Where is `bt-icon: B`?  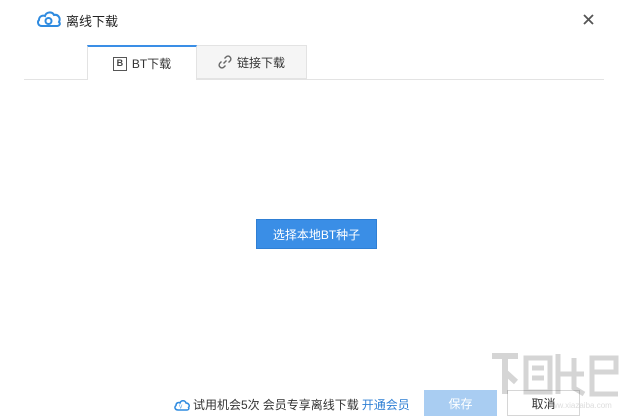 bt-icon: B is located at coordinates (119, 63).